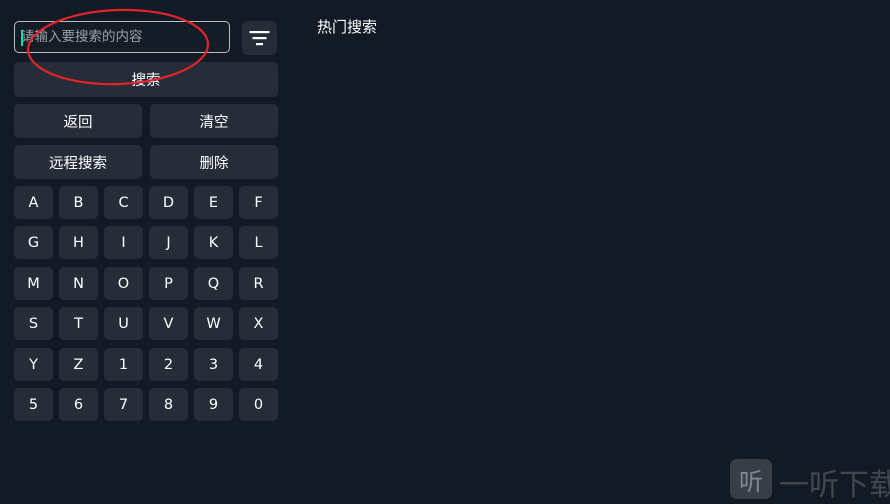 The width and height of the screenshot is (890, 504). What do you see at coordinates (33, 323) in the screenshot?
I see `key-s: S` at bounding box center [33, 323].